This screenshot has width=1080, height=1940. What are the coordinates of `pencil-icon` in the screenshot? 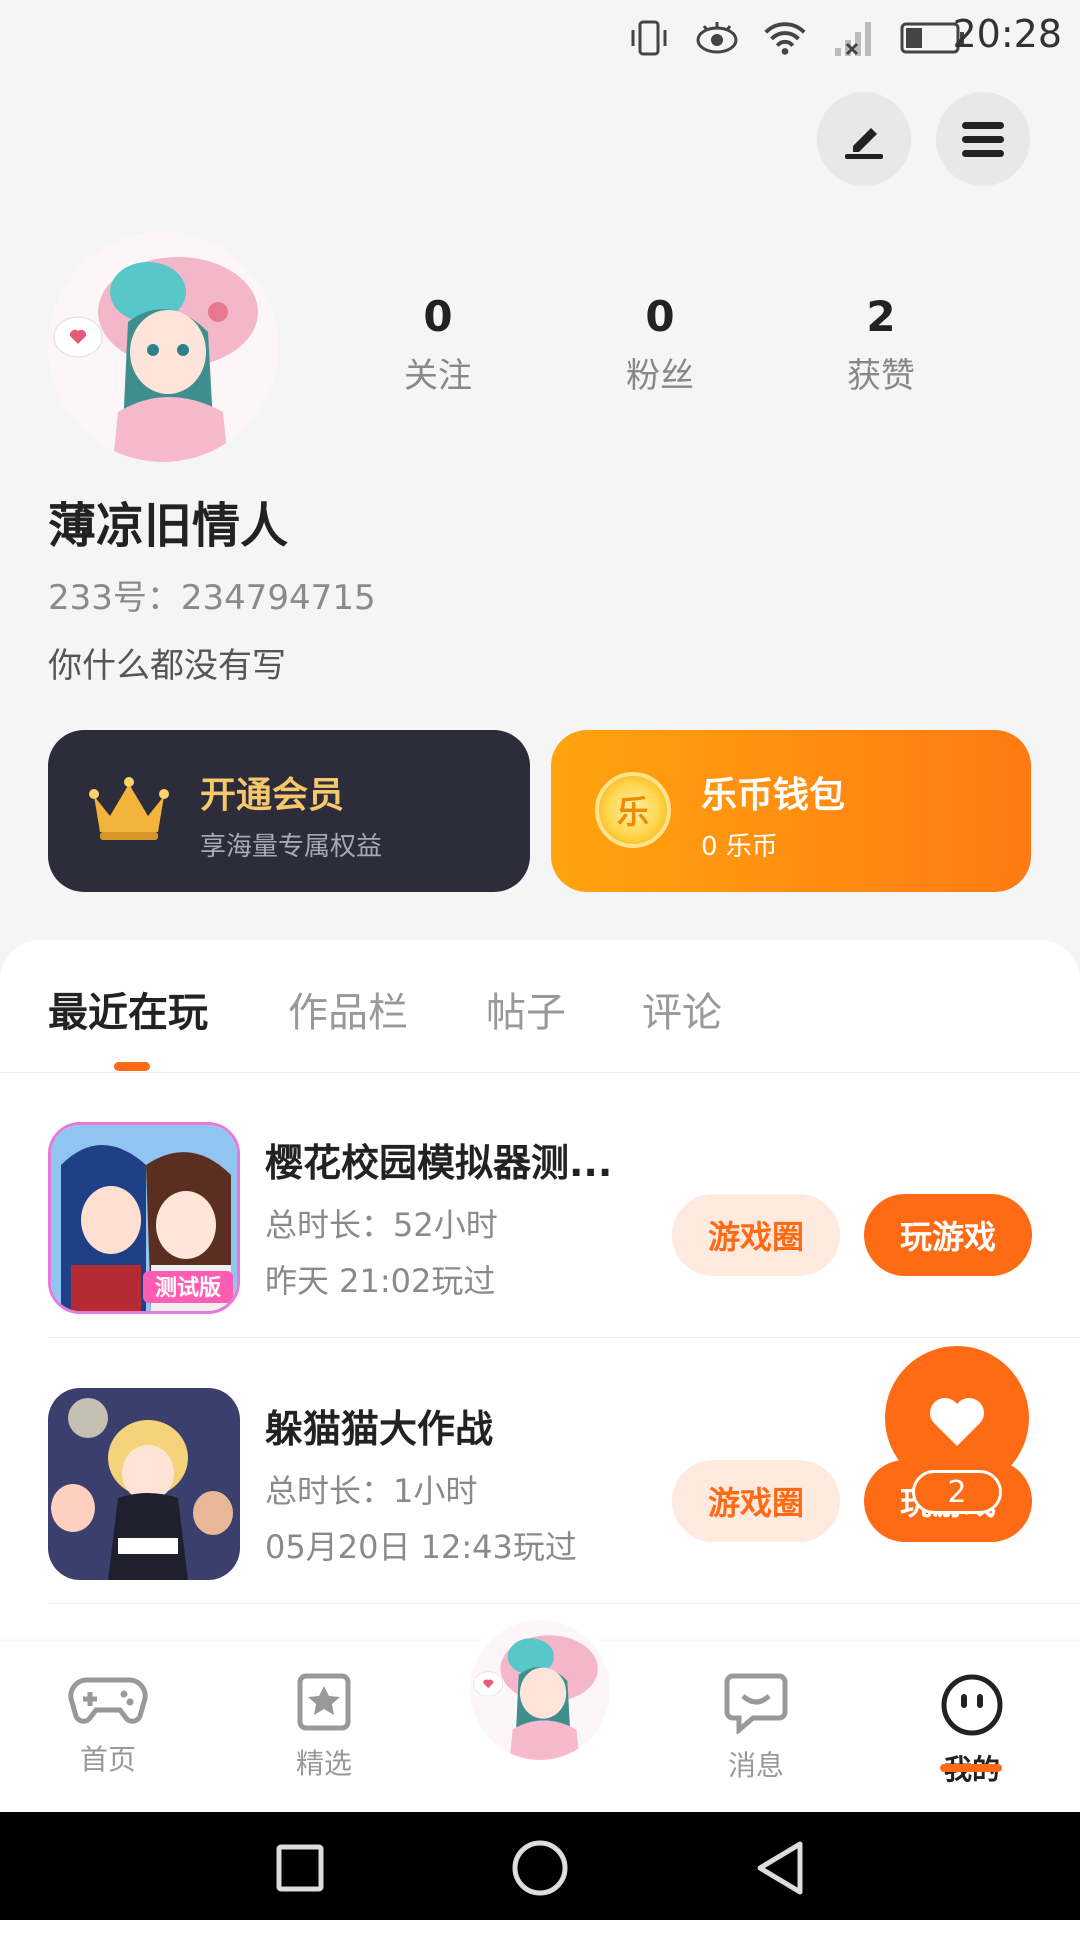 It's located at (864, 143).